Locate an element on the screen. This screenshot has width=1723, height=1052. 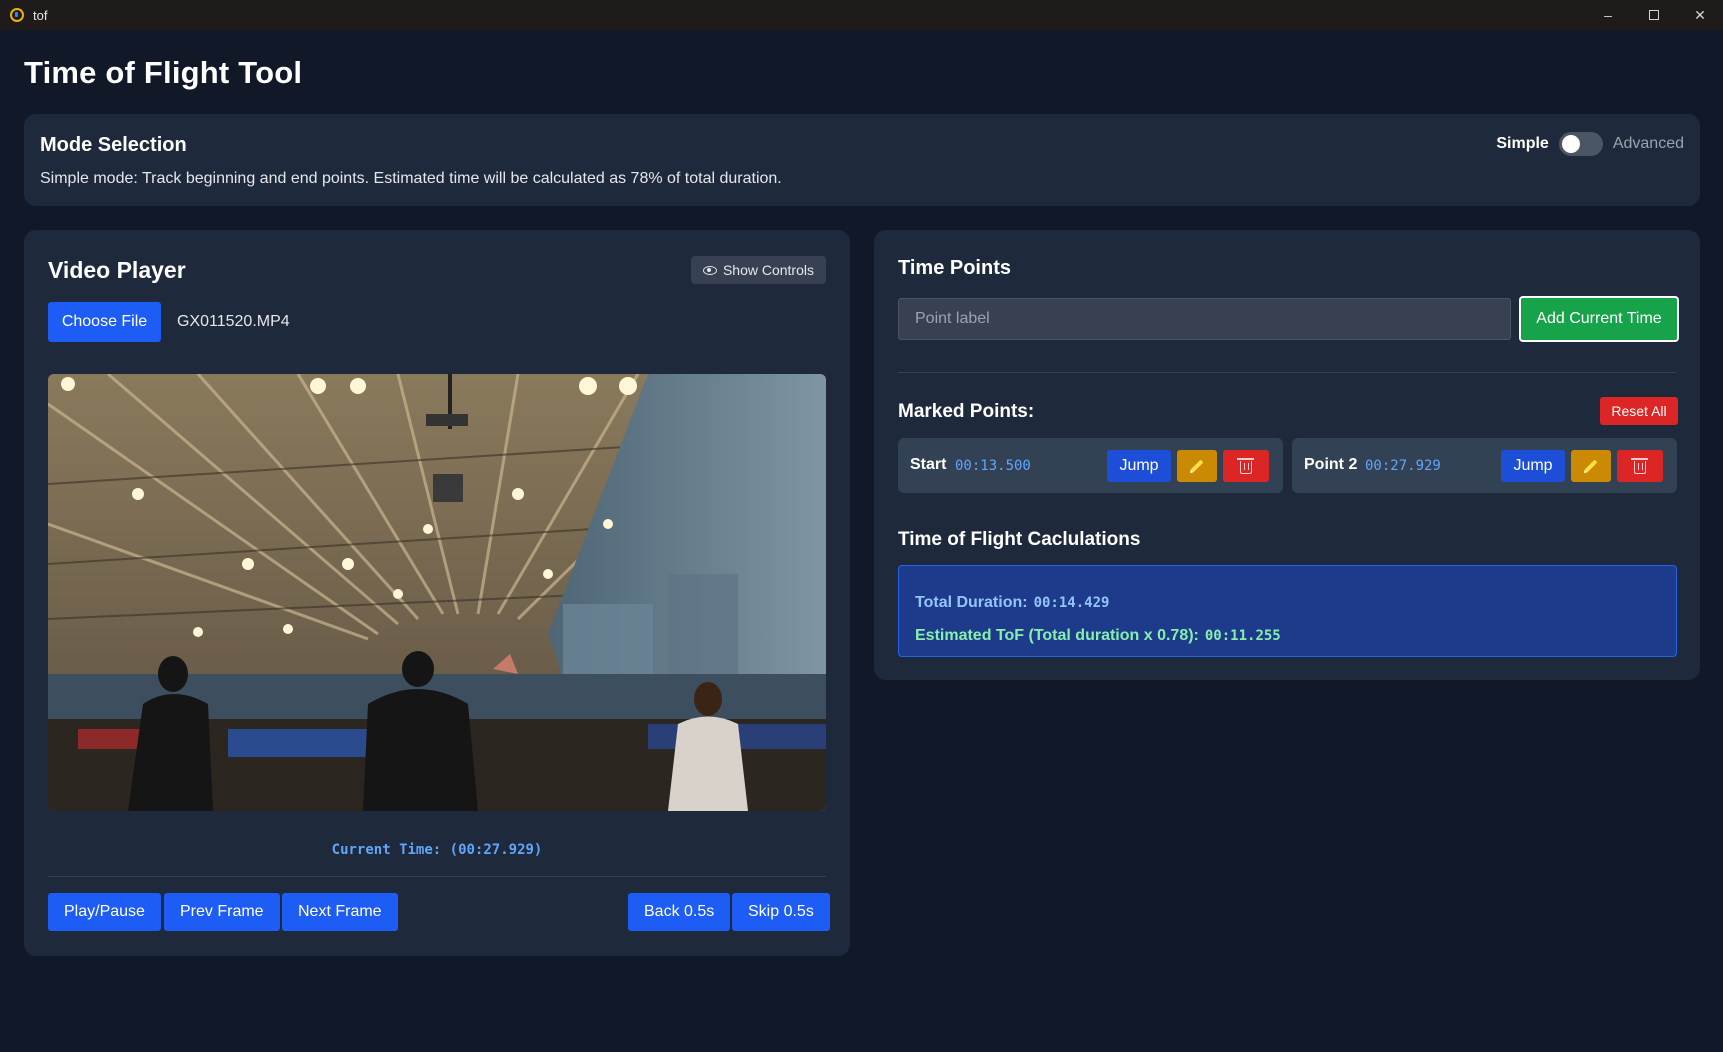
marked-point-item: Point 2 00:27.929 Jump is located at coordinates (1484, 465).